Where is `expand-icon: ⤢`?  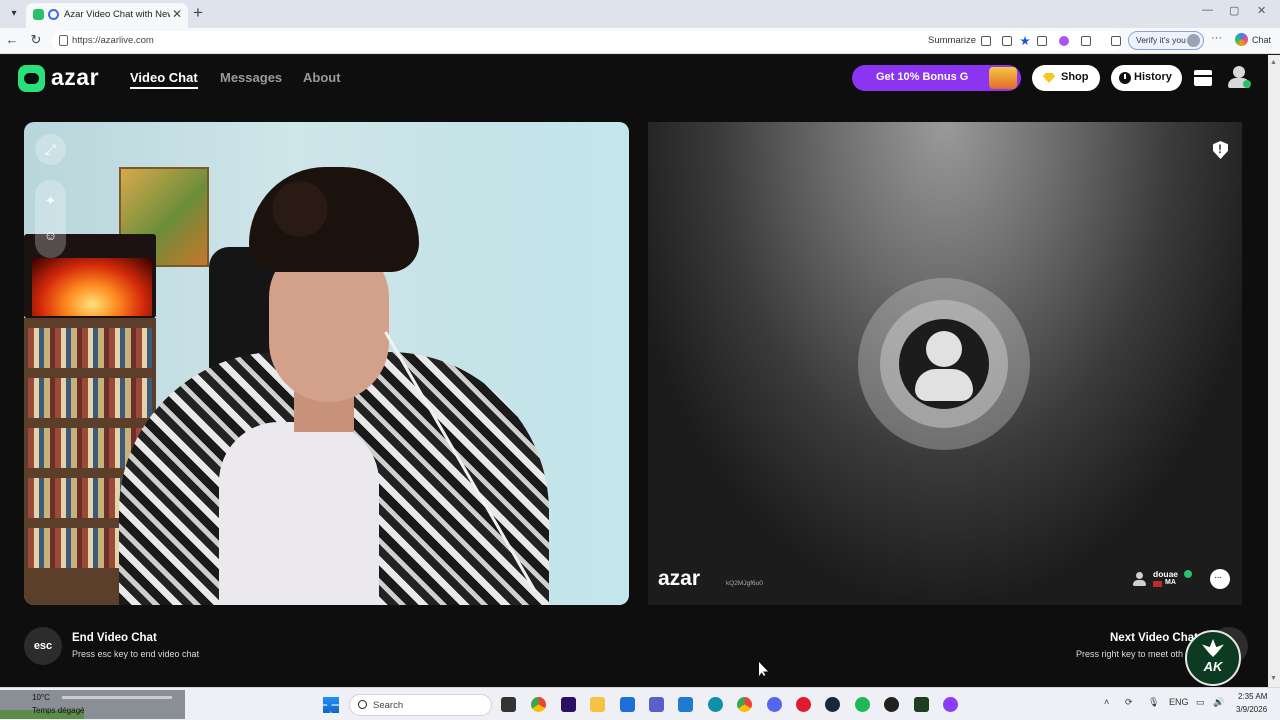
expand-icon: ⤢ is located at coordinates (50, 149).